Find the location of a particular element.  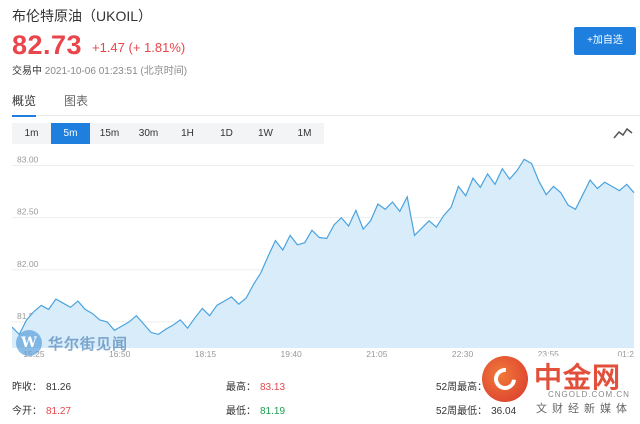

interval-1d: 1D is located at coordinates (226, 133).